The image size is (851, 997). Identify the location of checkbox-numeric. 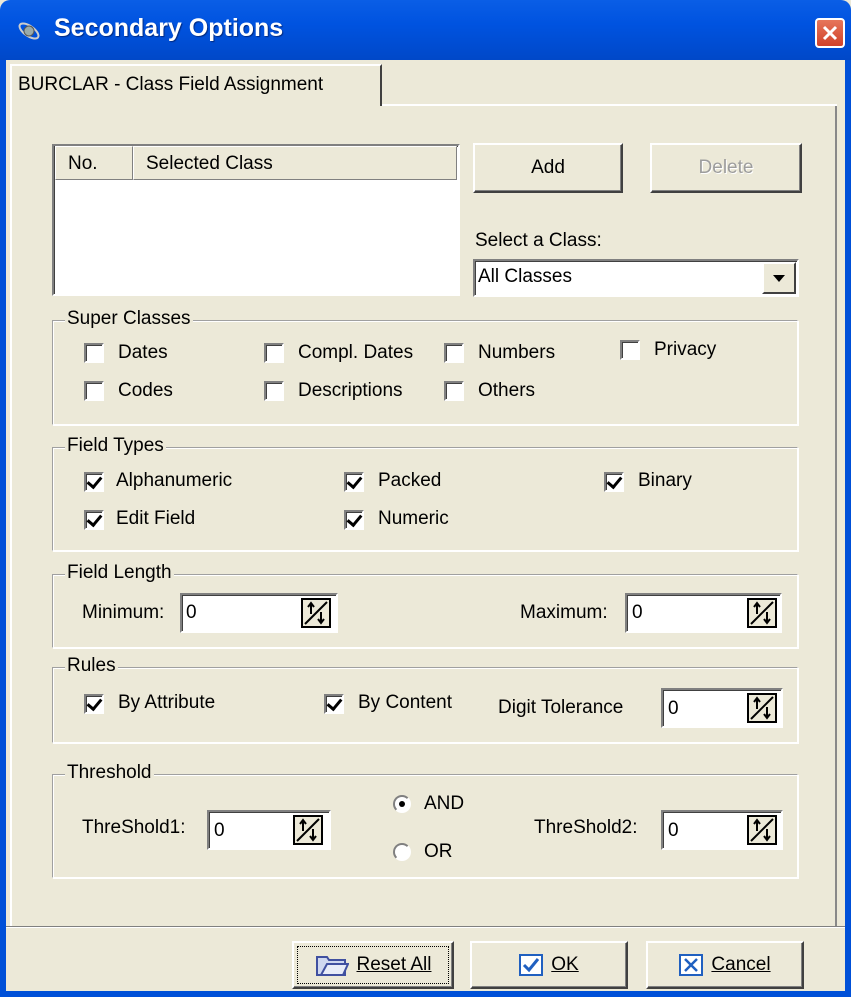
(354, 520).